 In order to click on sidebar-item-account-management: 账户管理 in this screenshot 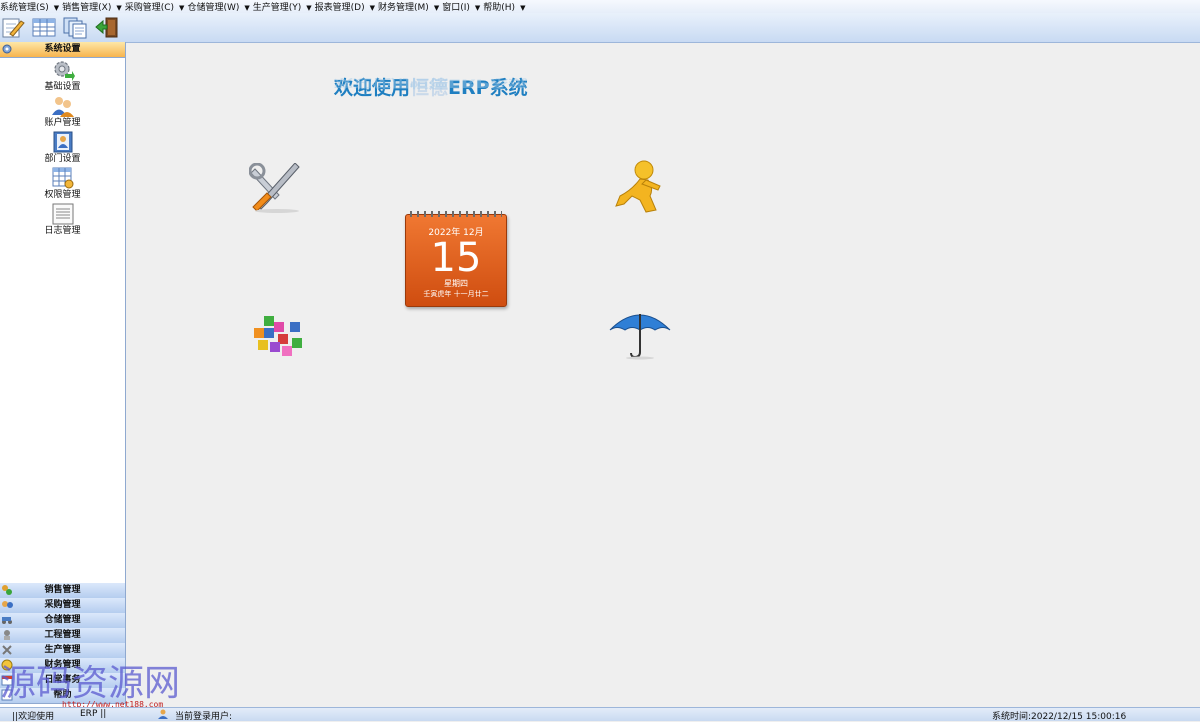, I will do `click(62, 113)`.